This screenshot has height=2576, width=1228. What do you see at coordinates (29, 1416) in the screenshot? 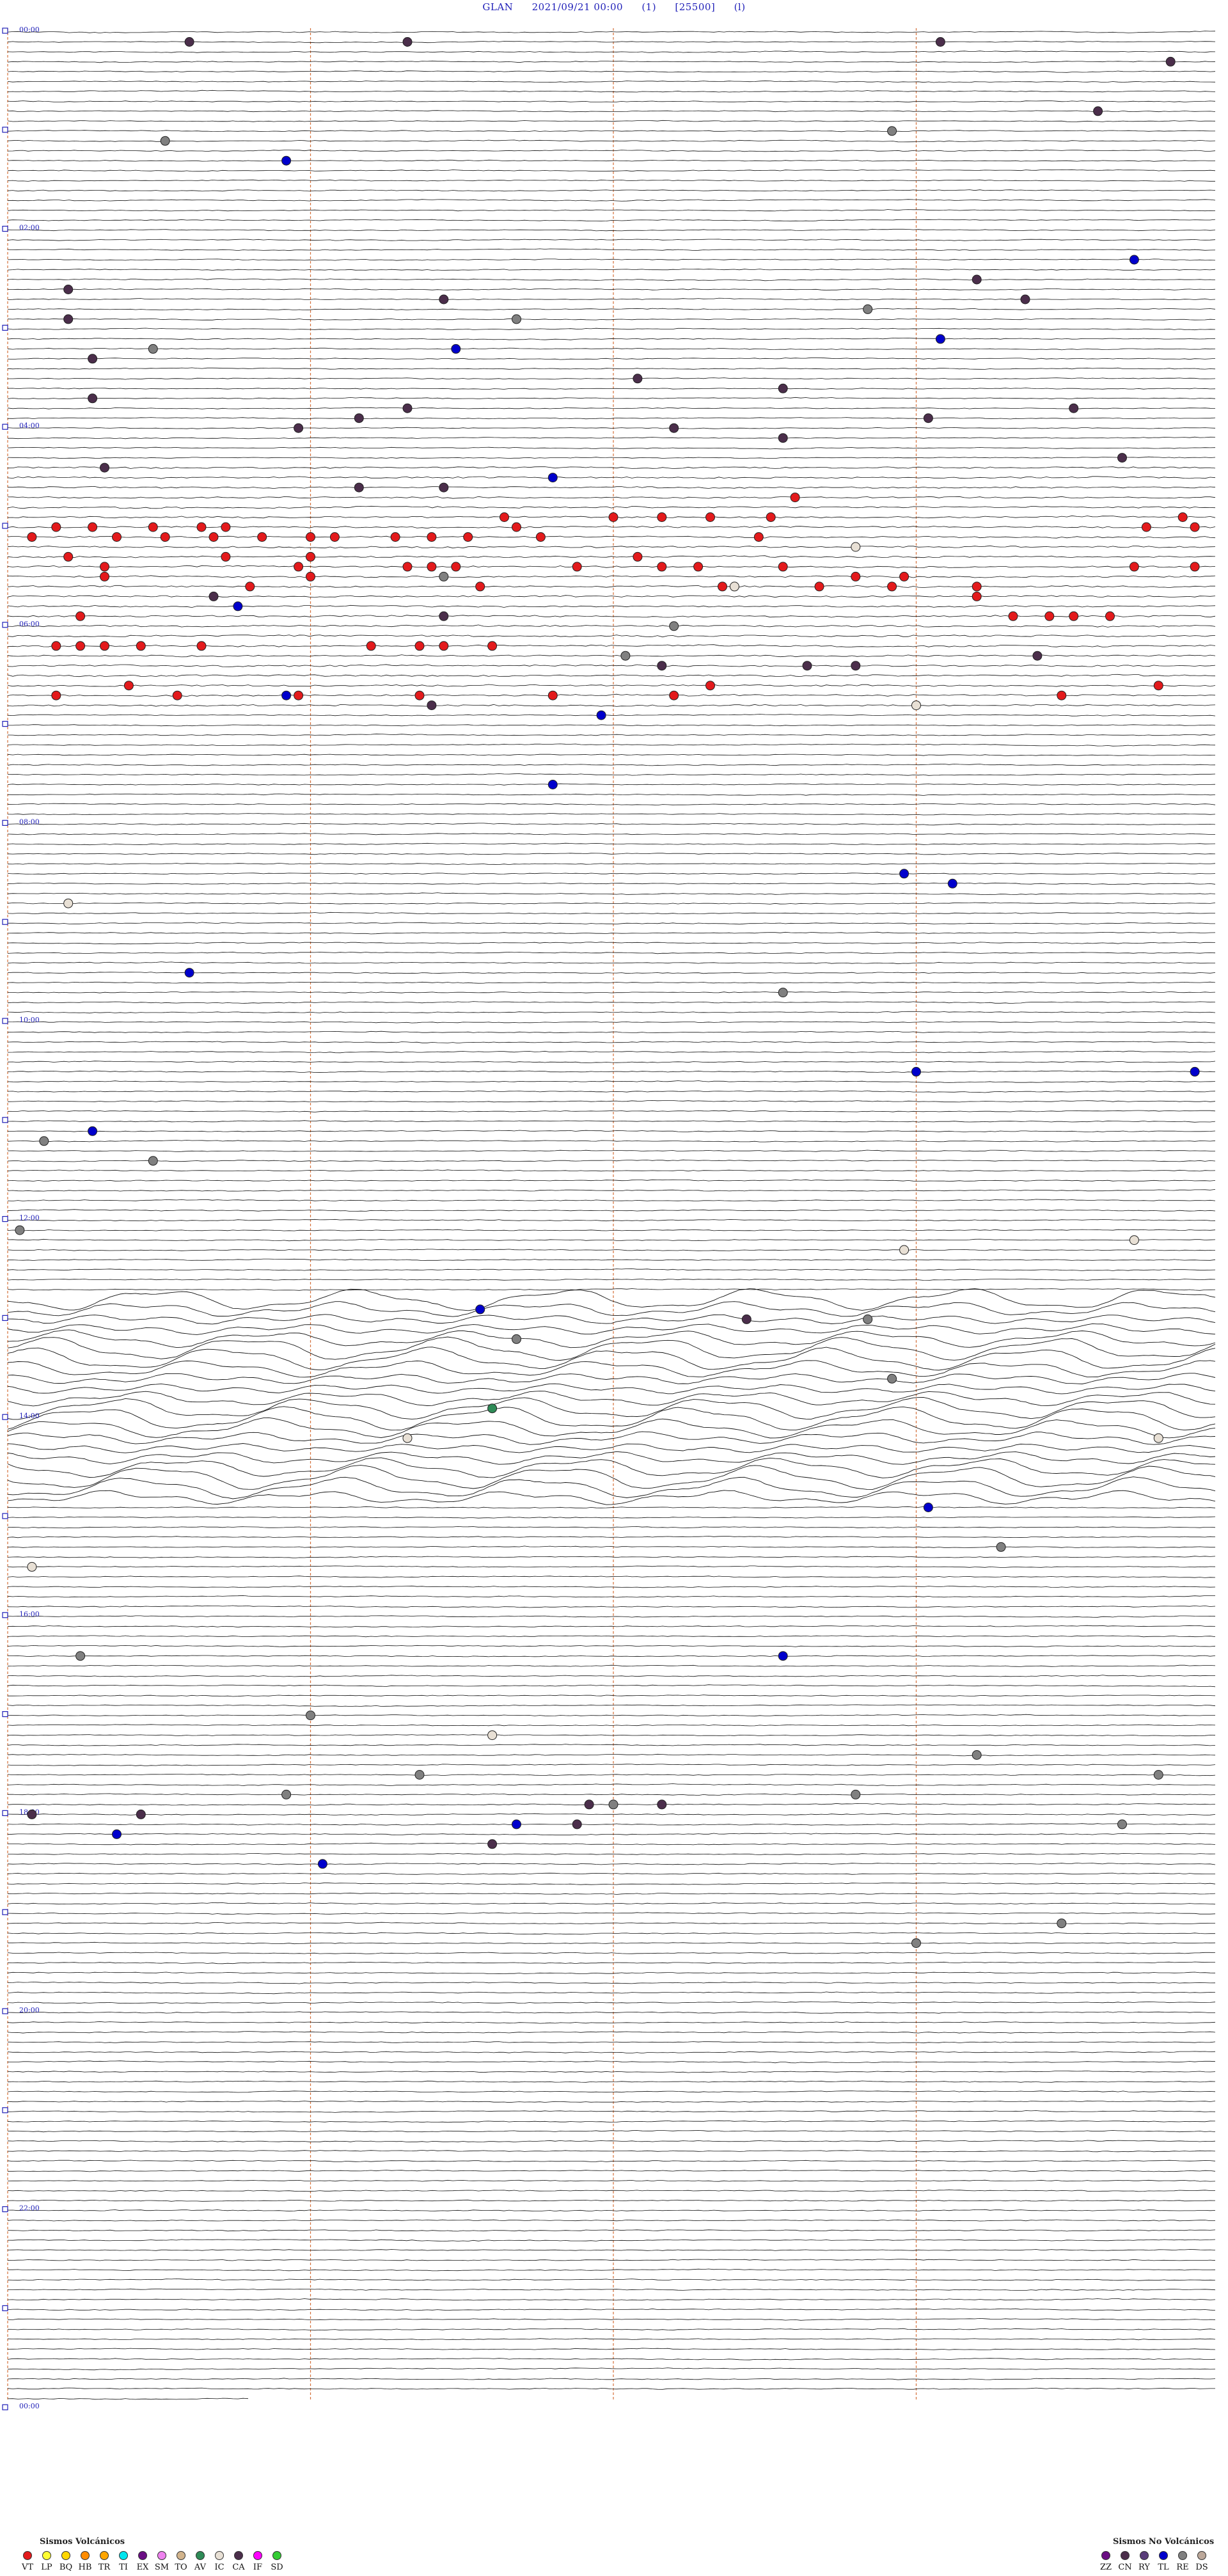
I see `hour-label-7: 14:00` at bounding box center [29, 1416].